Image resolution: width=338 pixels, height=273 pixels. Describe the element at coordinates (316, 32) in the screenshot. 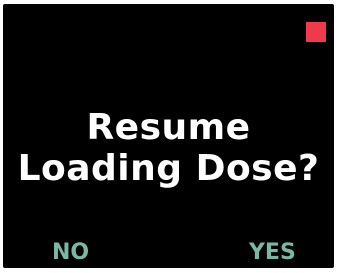

I see `status-indicator` at that location.